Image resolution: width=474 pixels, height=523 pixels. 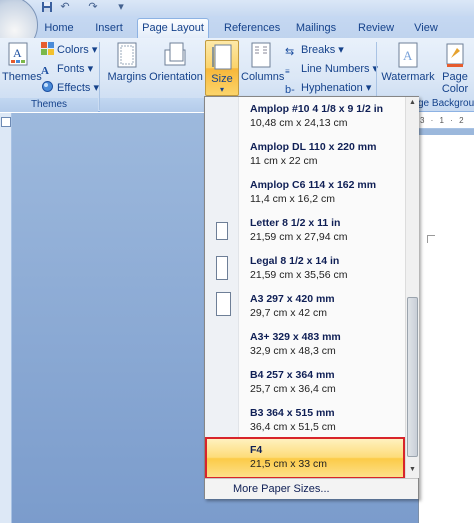 I want to click on themes-icon: A, so click(x=18, y=54).